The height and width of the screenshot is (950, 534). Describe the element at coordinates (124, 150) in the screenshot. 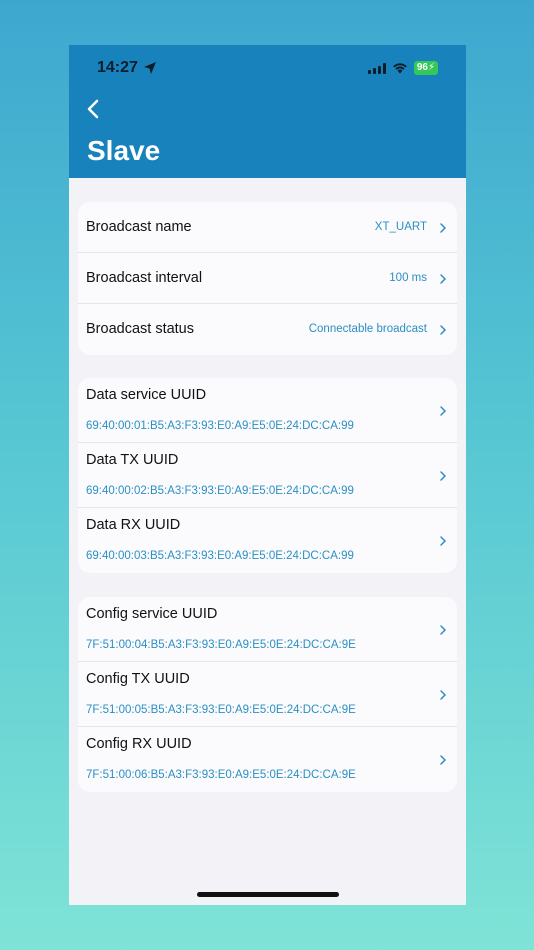

I see `page-title: Slave` at that location.